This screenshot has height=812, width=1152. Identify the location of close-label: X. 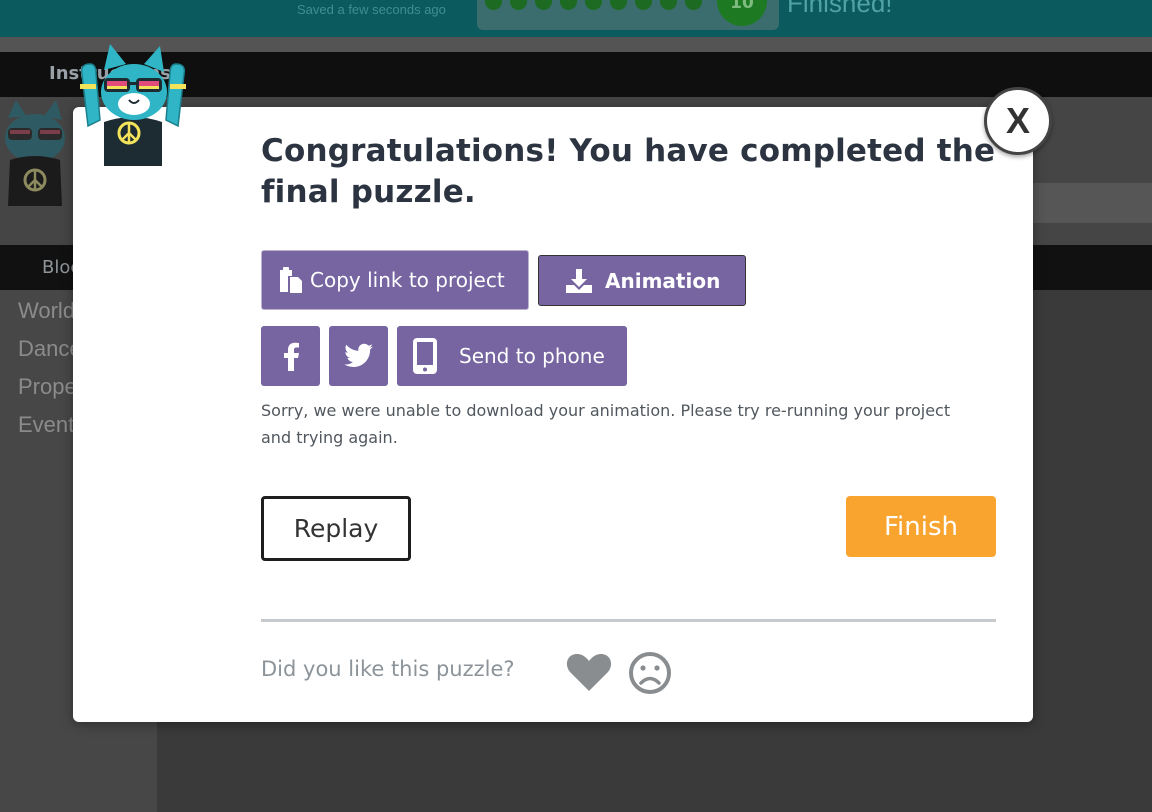
(1017, 120).